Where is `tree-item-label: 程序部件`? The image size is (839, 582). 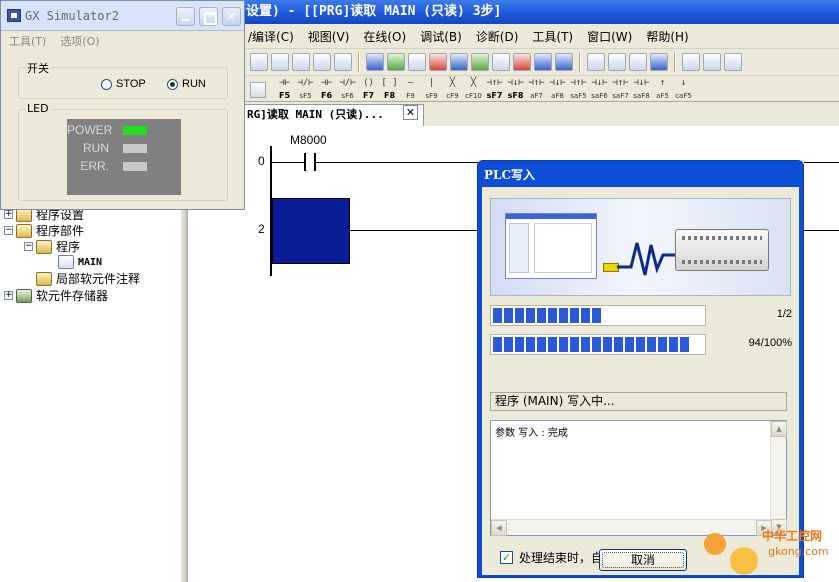
tree-item-label: 程序部件 is located at coordinates (60, 231).